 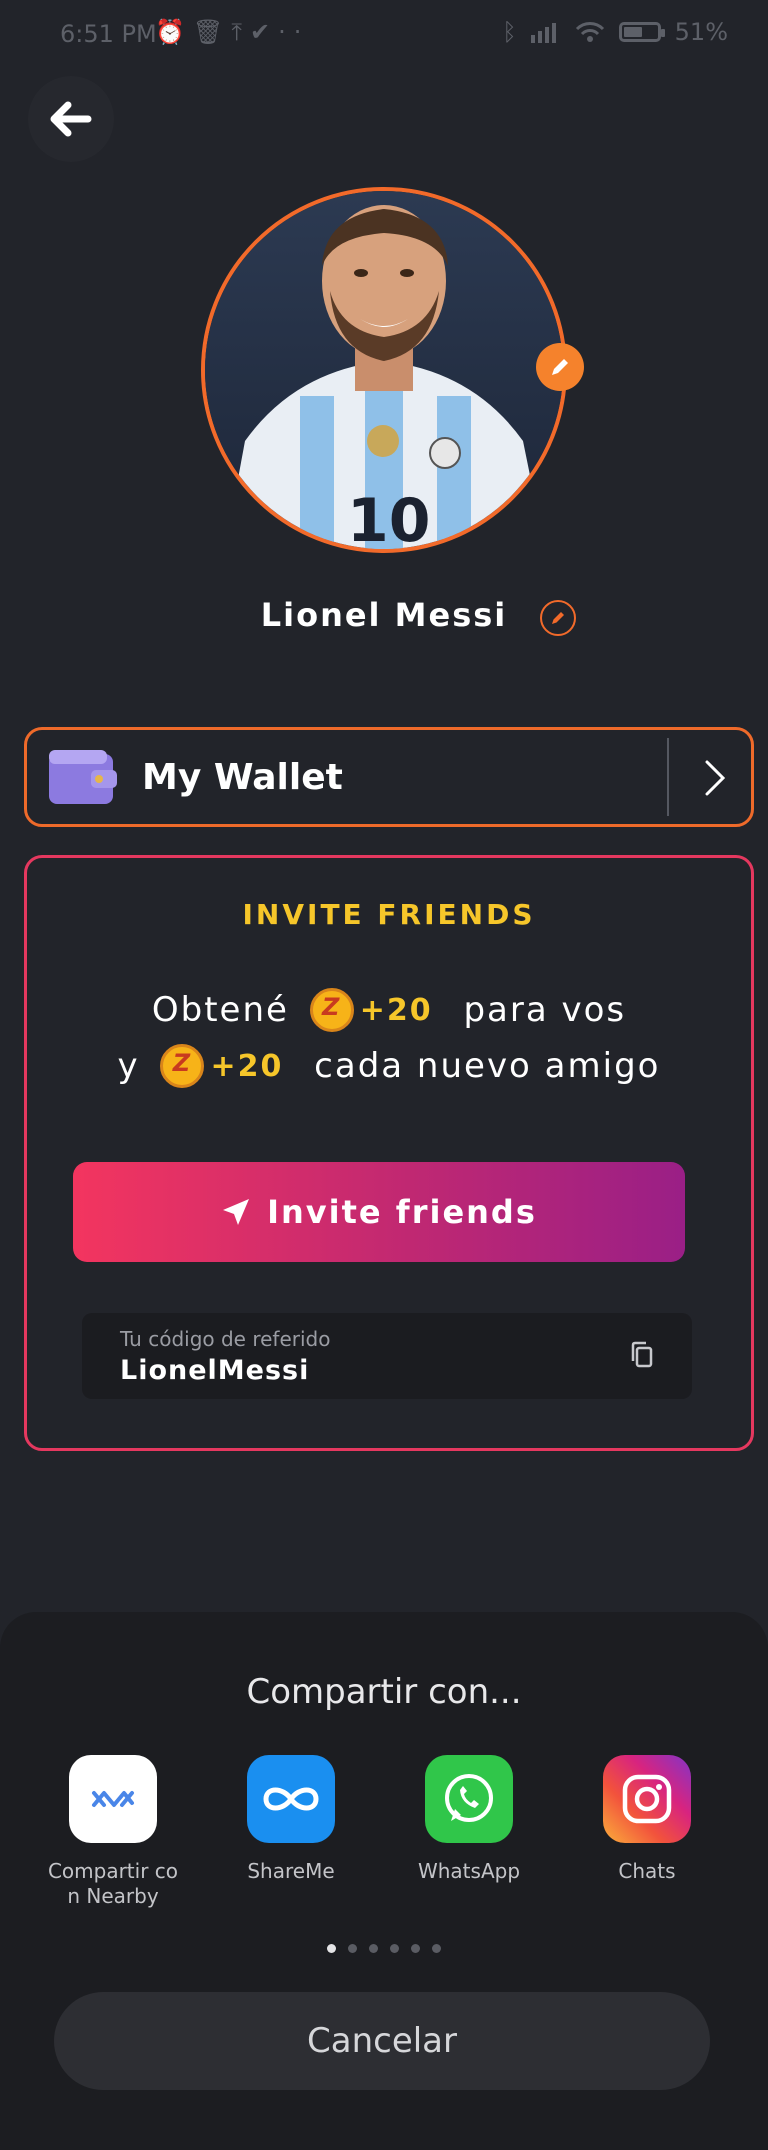 I want to click on status-right: ᛒ 51%, so click(x=615, y=32).